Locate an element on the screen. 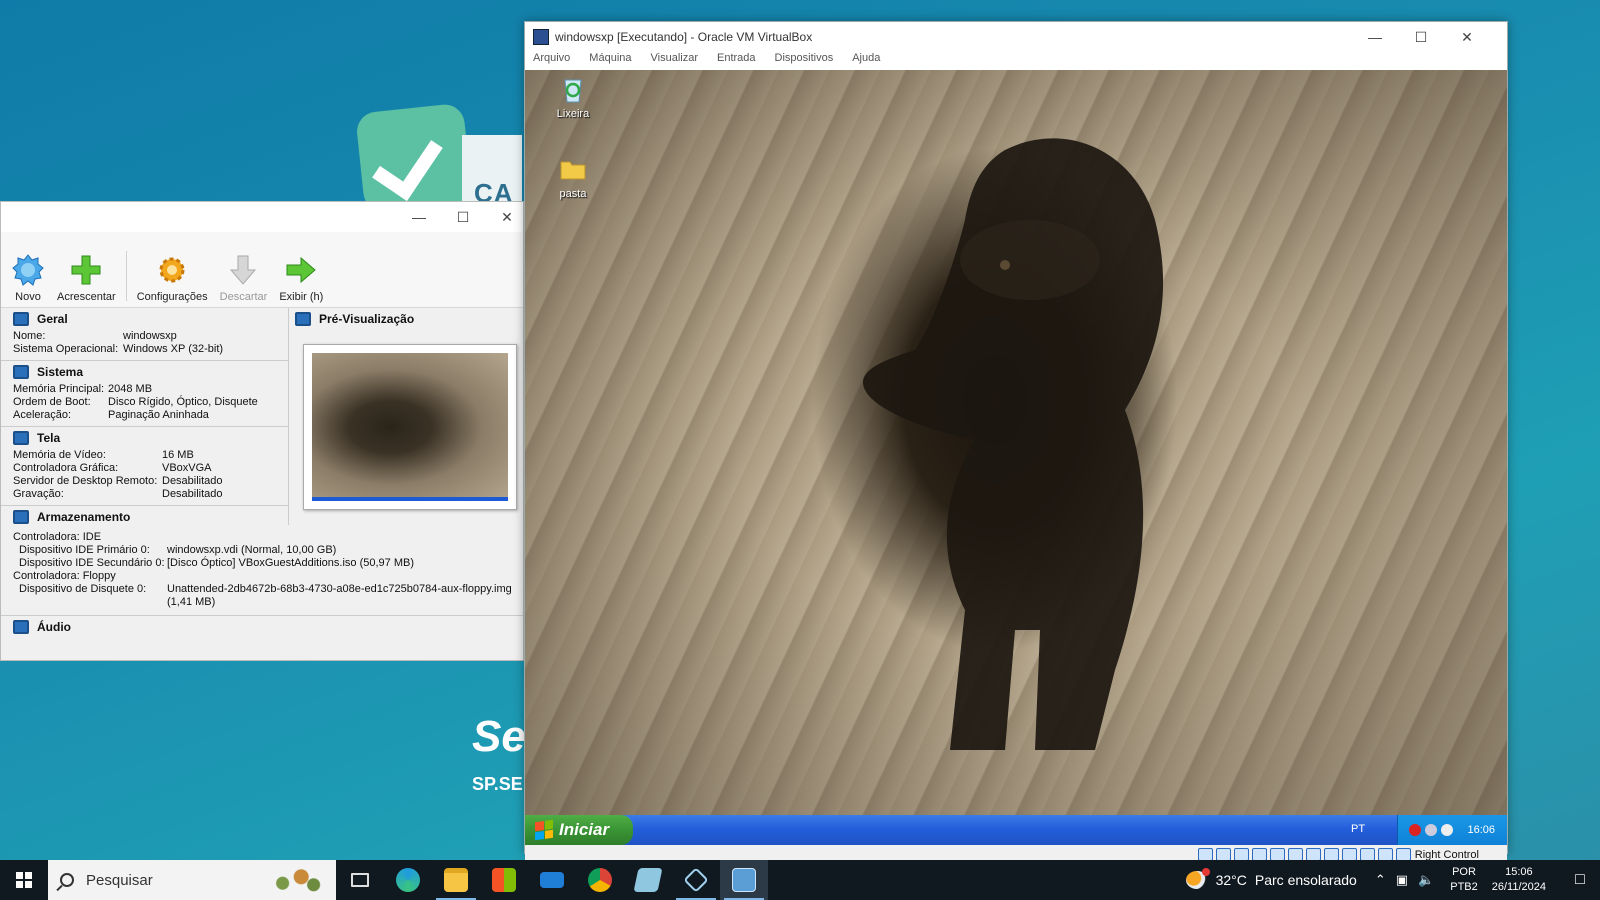  menu-entrada: Entrada is located at coordinates (736, 61).